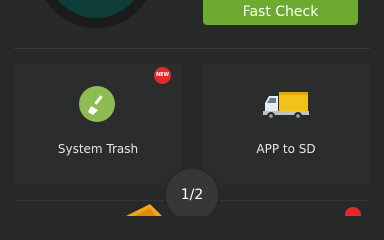  What do you see at coordinates (96, 9) in the screenshot?
I see `gauge-dial` at bounding box center [96, 9].